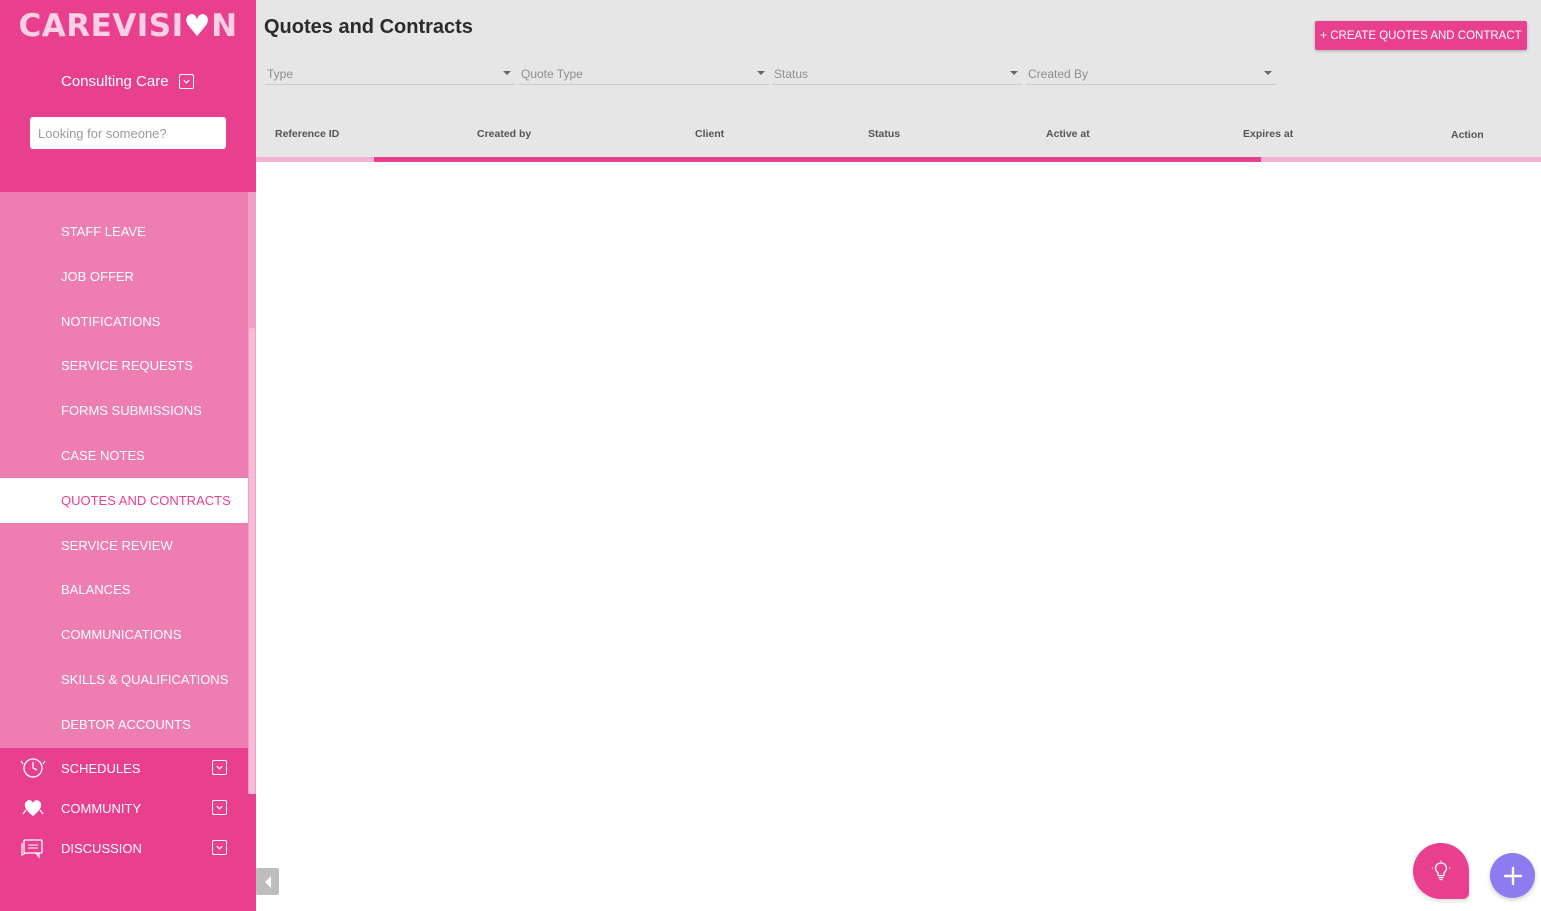  What do you see at coordinates (128, 133) in the screenshot?
I see `search-input` at bounding box center [128, 133].